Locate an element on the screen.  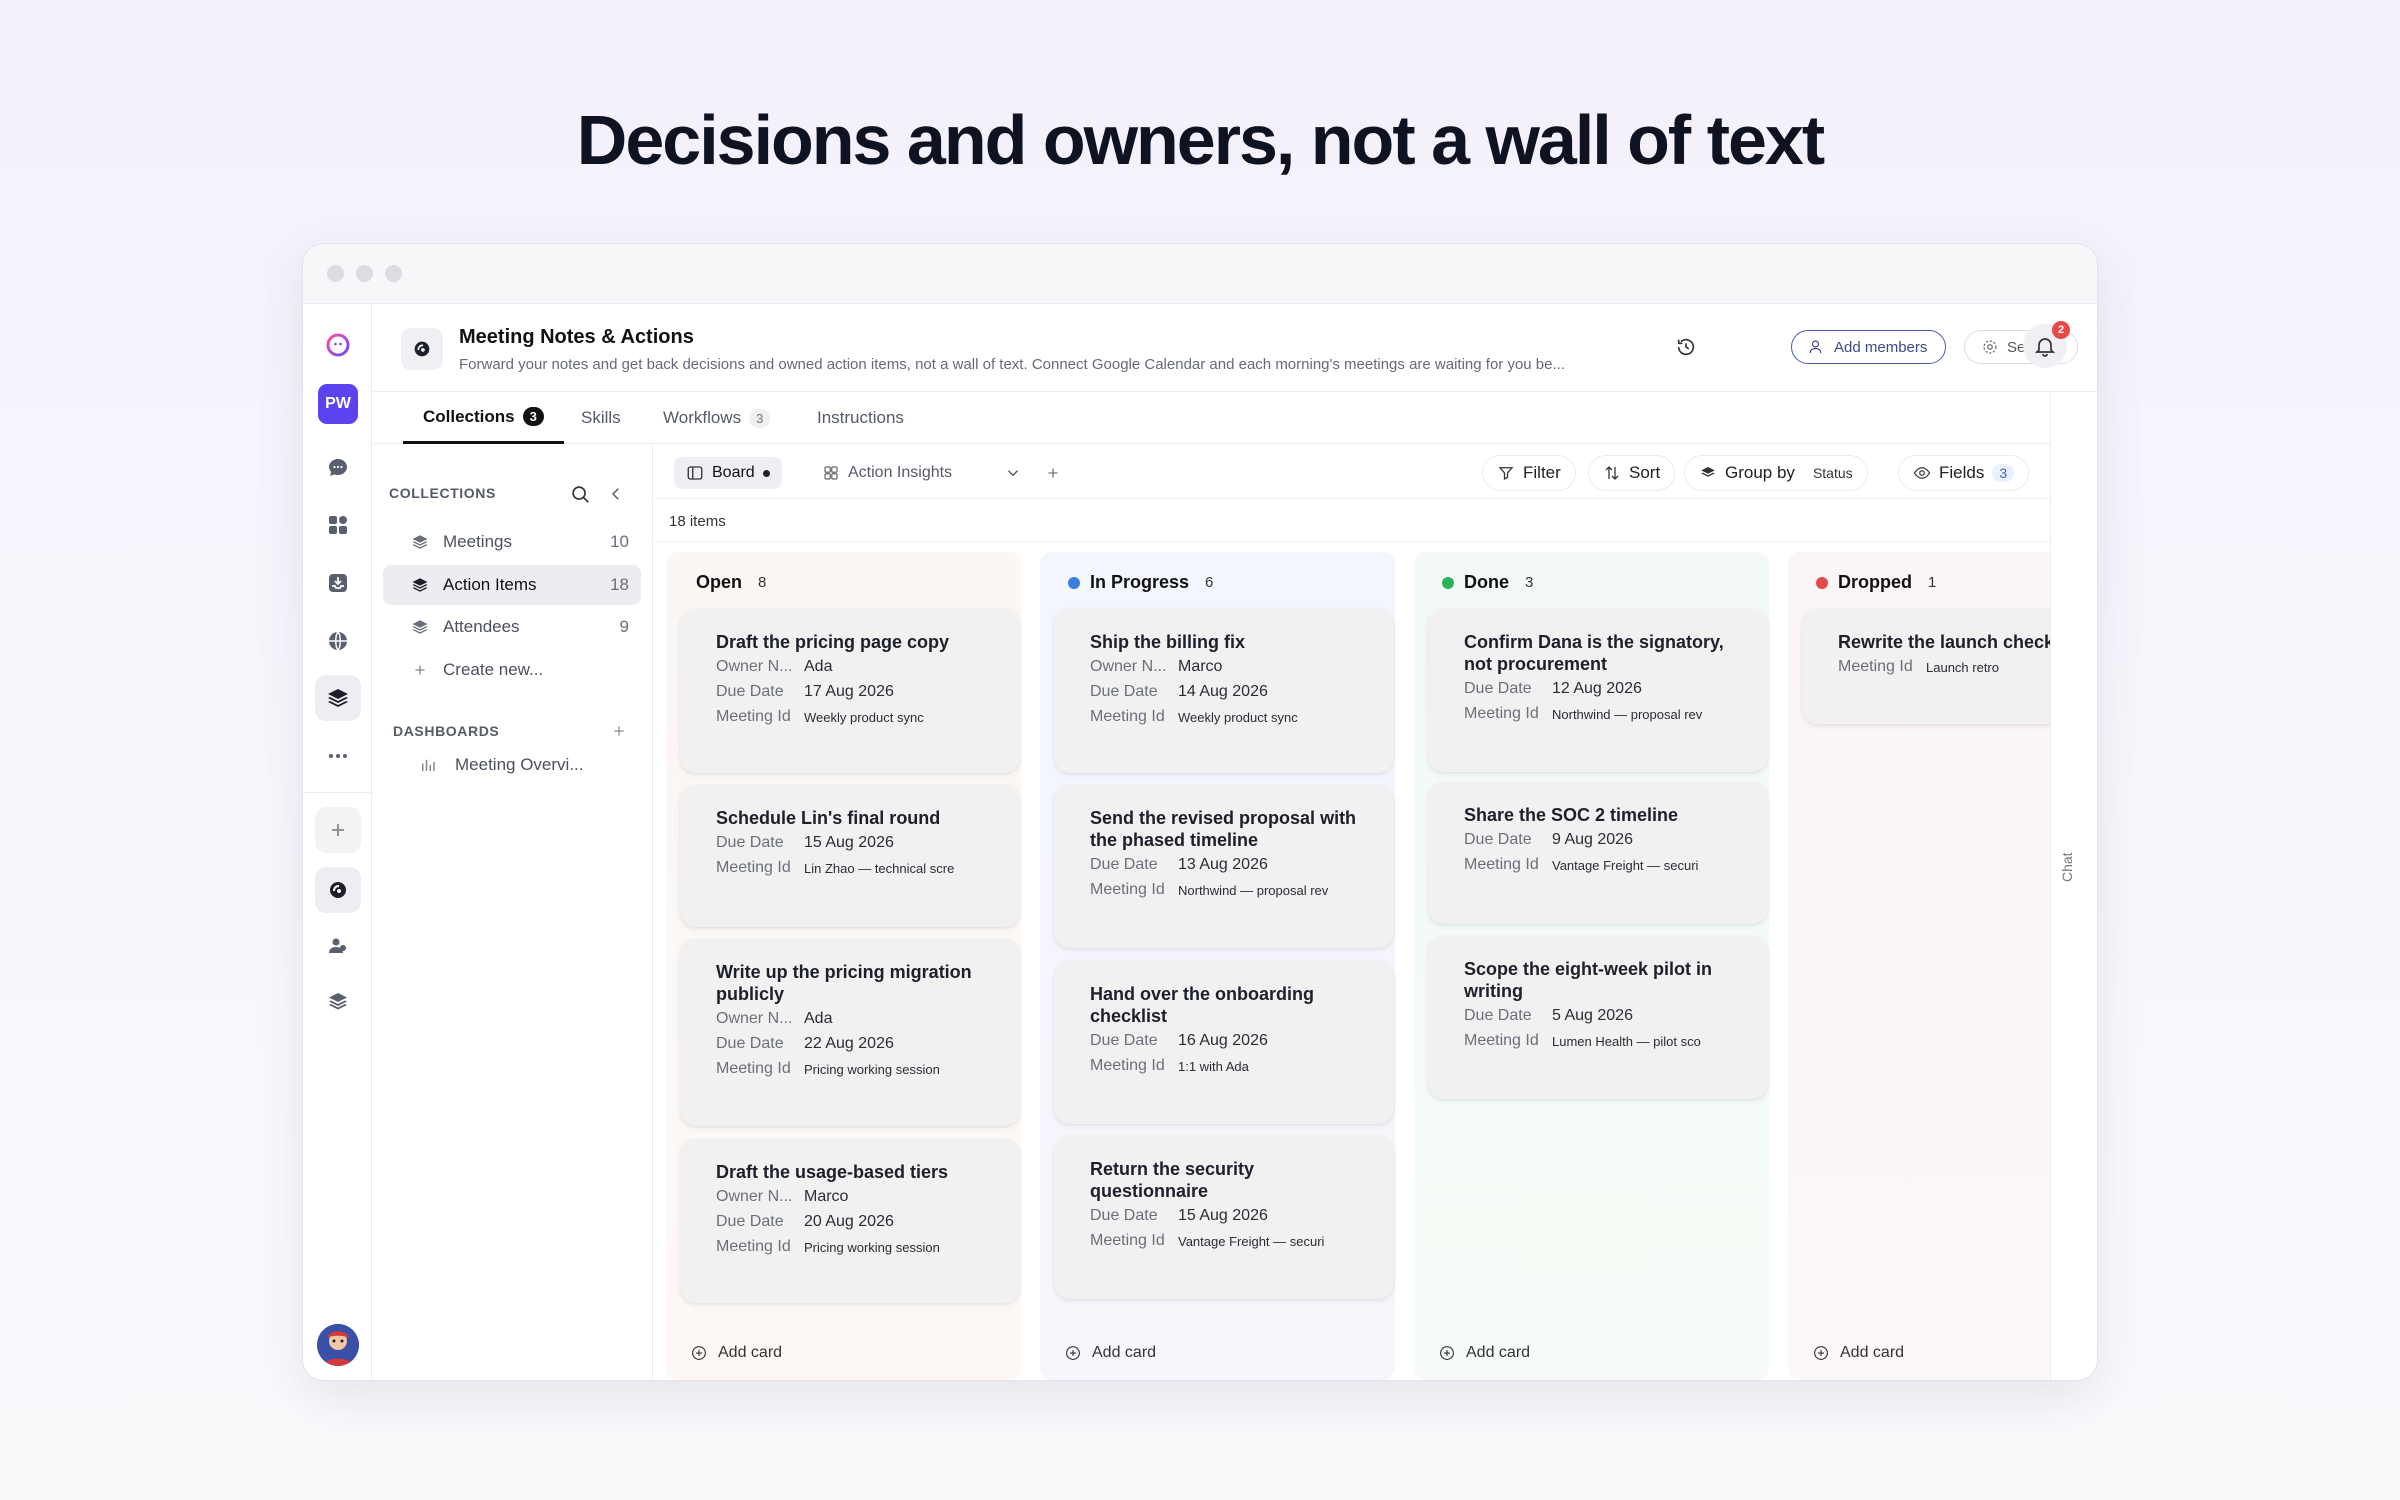
bell-icon is located at coordinates (2045, 347).